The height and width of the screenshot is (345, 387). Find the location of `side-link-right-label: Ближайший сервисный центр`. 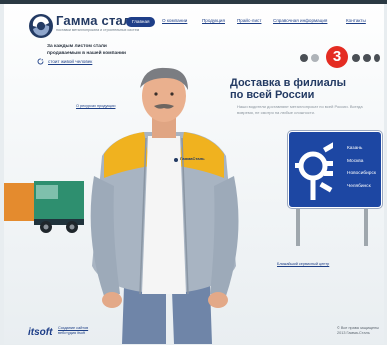

side-link-right-label: Ближайший сервисный центр is located at coordinates (303, 264).